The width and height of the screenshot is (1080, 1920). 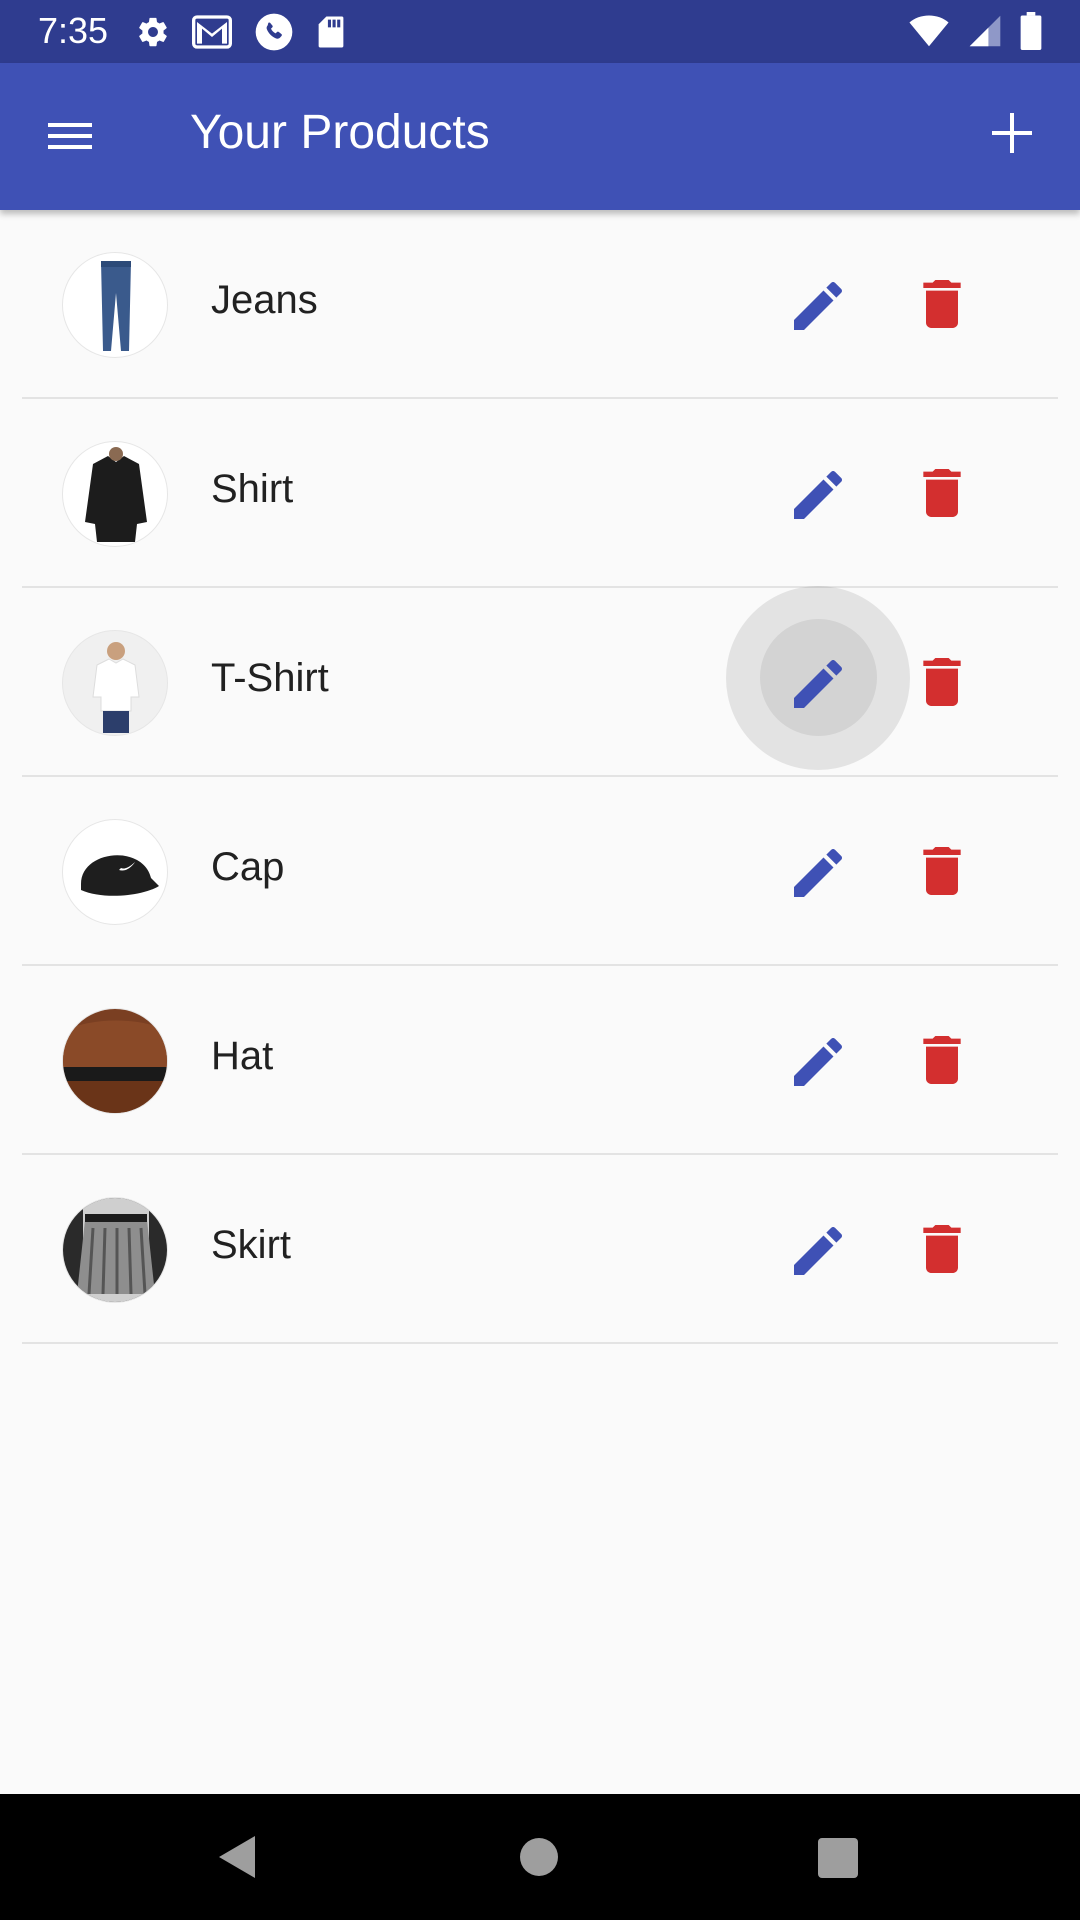 I want to click on status-icons-left, so click(x=241, y=32).